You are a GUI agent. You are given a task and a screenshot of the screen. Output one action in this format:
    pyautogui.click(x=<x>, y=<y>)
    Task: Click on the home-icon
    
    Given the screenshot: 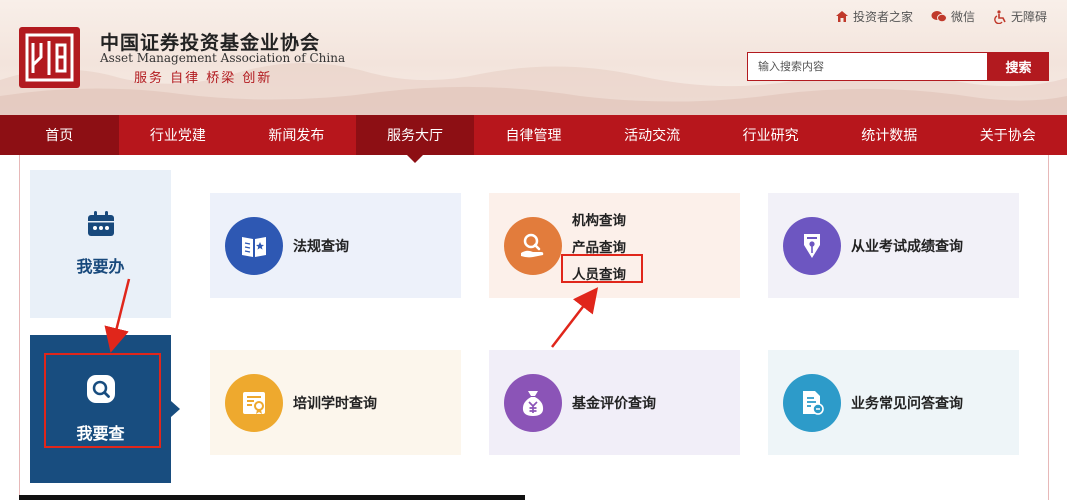 What is the action you would take?
    pyautogui.click(x=841, y=16)
    